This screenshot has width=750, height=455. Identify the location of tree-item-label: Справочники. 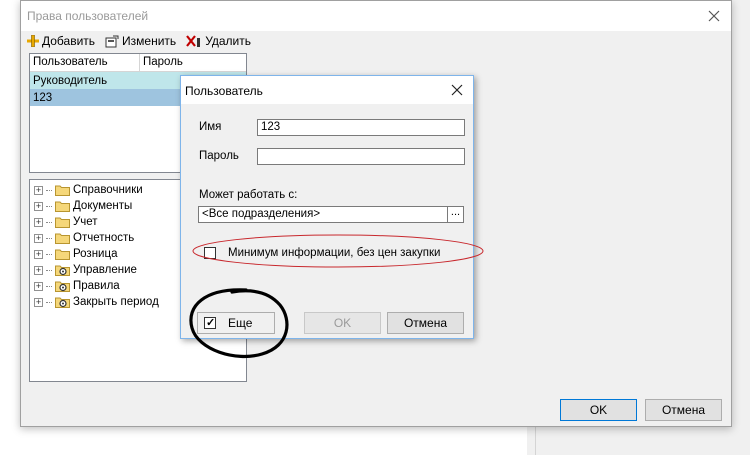
(108, 190).